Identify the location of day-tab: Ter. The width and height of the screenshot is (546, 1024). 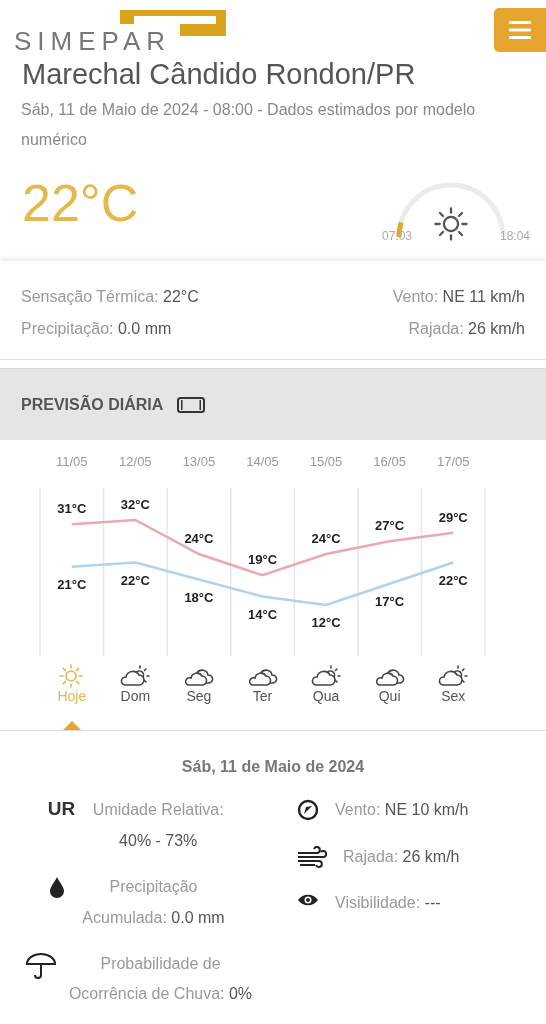
(262, 697).